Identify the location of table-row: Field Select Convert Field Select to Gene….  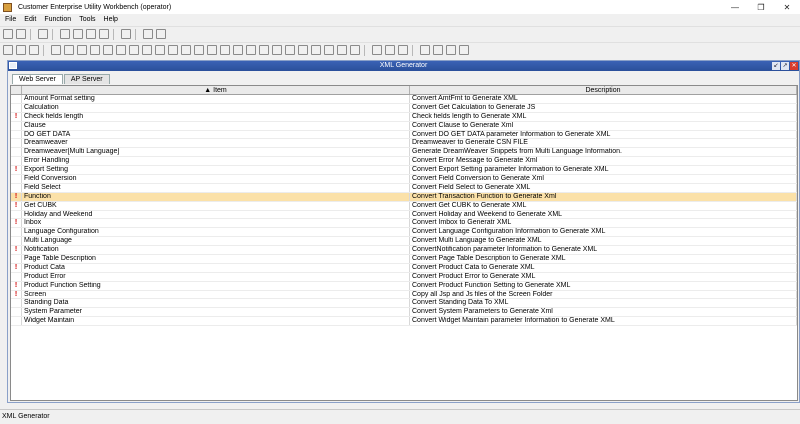
(404, 188).